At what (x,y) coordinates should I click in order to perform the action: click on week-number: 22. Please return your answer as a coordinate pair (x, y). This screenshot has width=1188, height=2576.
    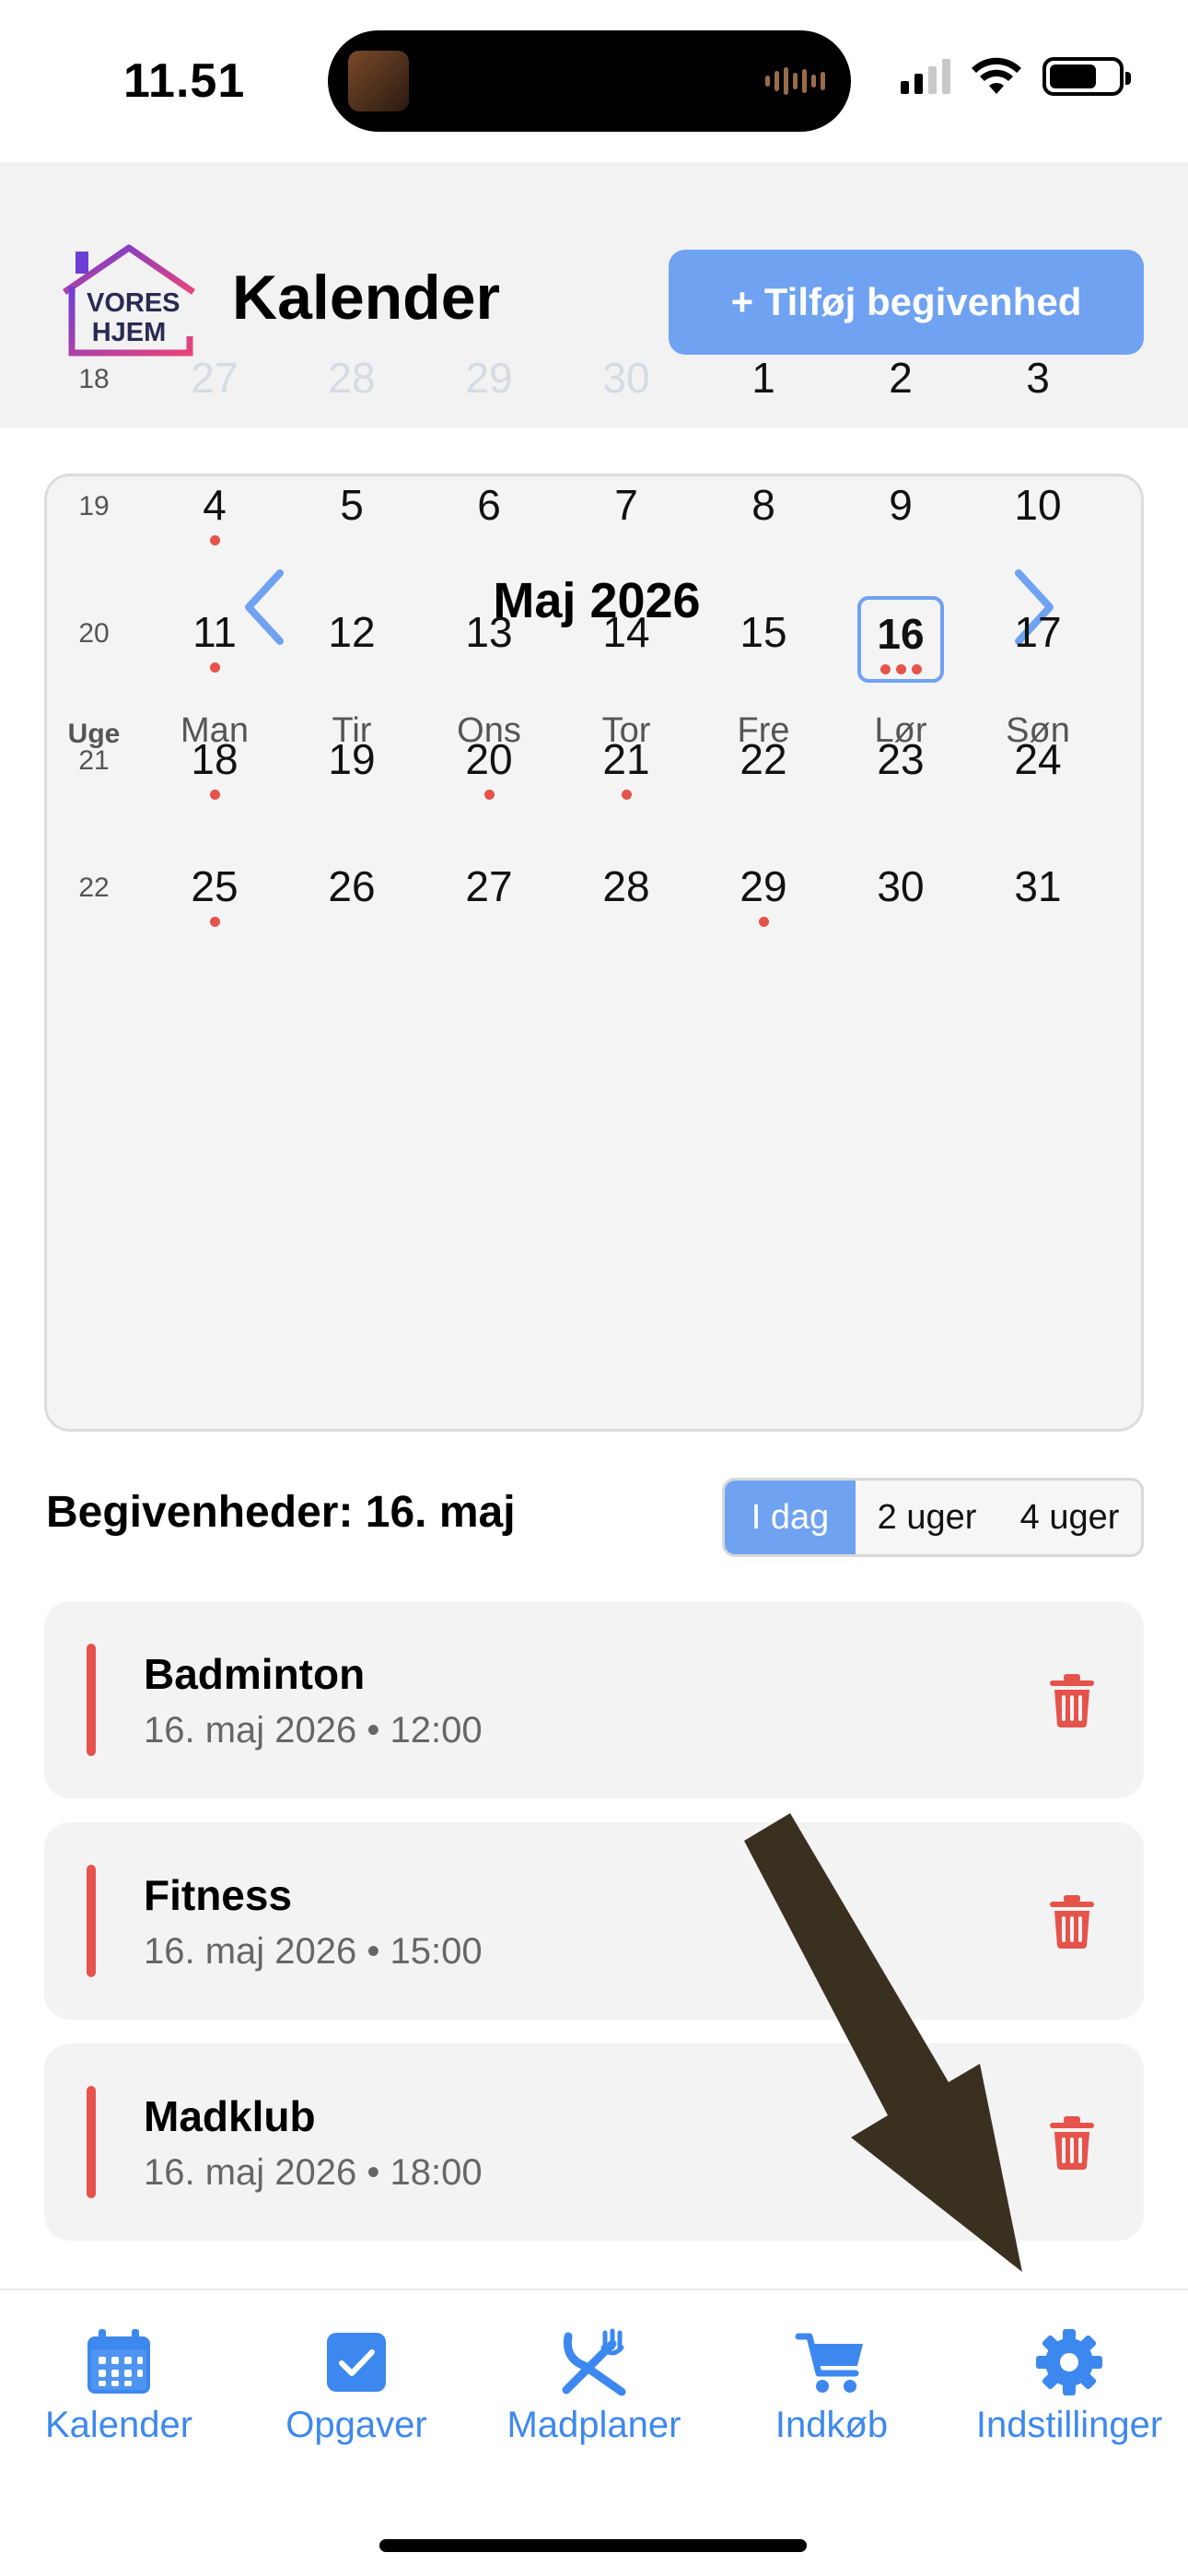
    Looking at the image, I should click on (94, 887).